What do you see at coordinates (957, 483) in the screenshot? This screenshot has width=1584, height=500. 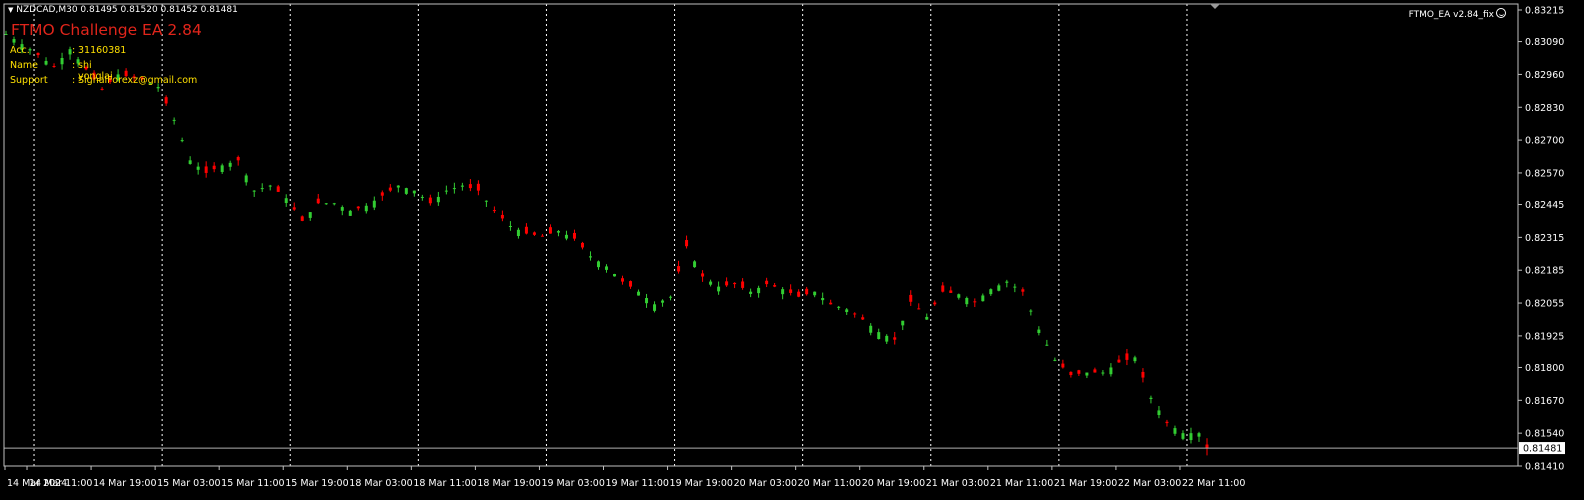 I see `x-tick-label: 21 Mar 03:00` at bounding box center [957, 483].